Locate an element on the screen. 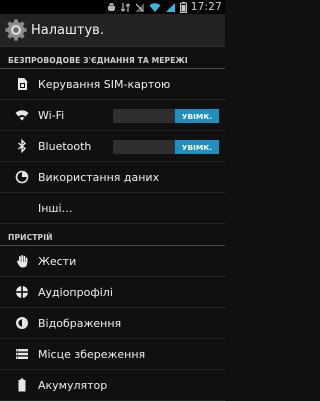 The image size is (320, 401). data-usage-icon is located at coordinates (22, 177).